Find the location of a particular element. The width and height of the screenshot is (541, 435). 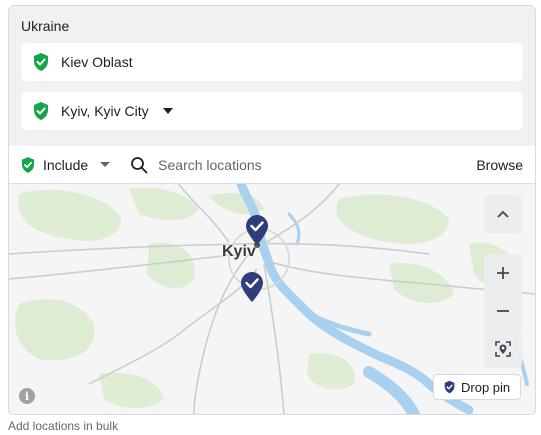

zoom-in-button is located at coordinates (503, 273).